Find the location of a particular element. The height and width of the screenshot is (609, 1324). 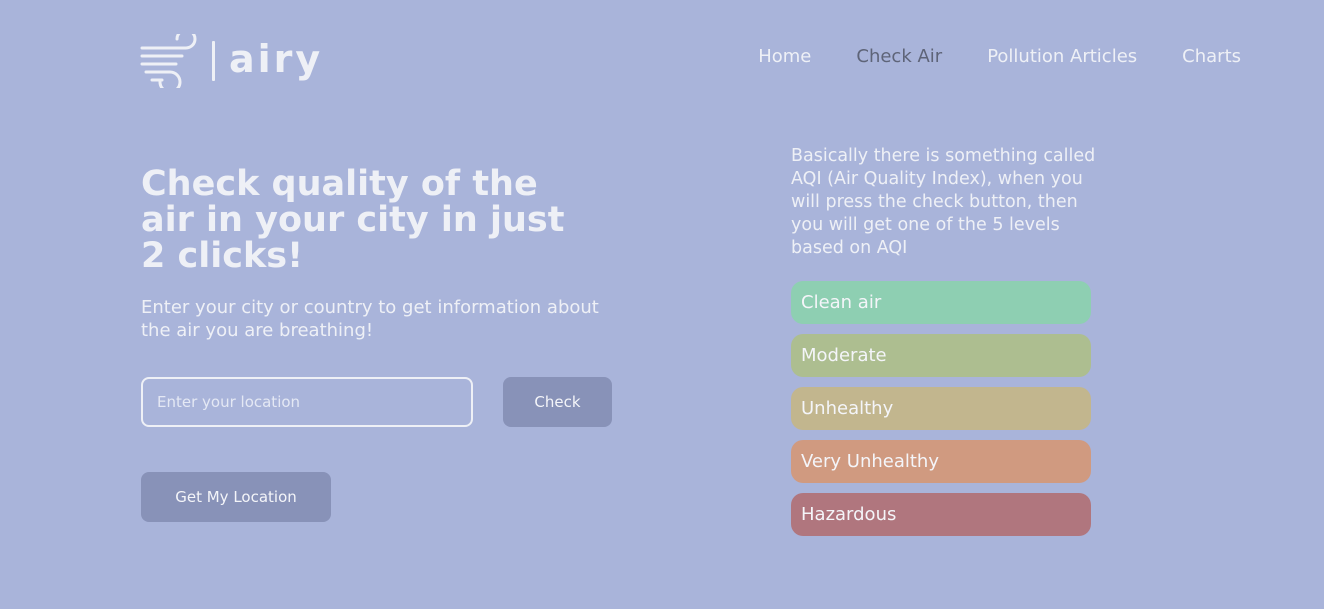

get-my-location-button: Get My Location is located at coordinates (236, 497).